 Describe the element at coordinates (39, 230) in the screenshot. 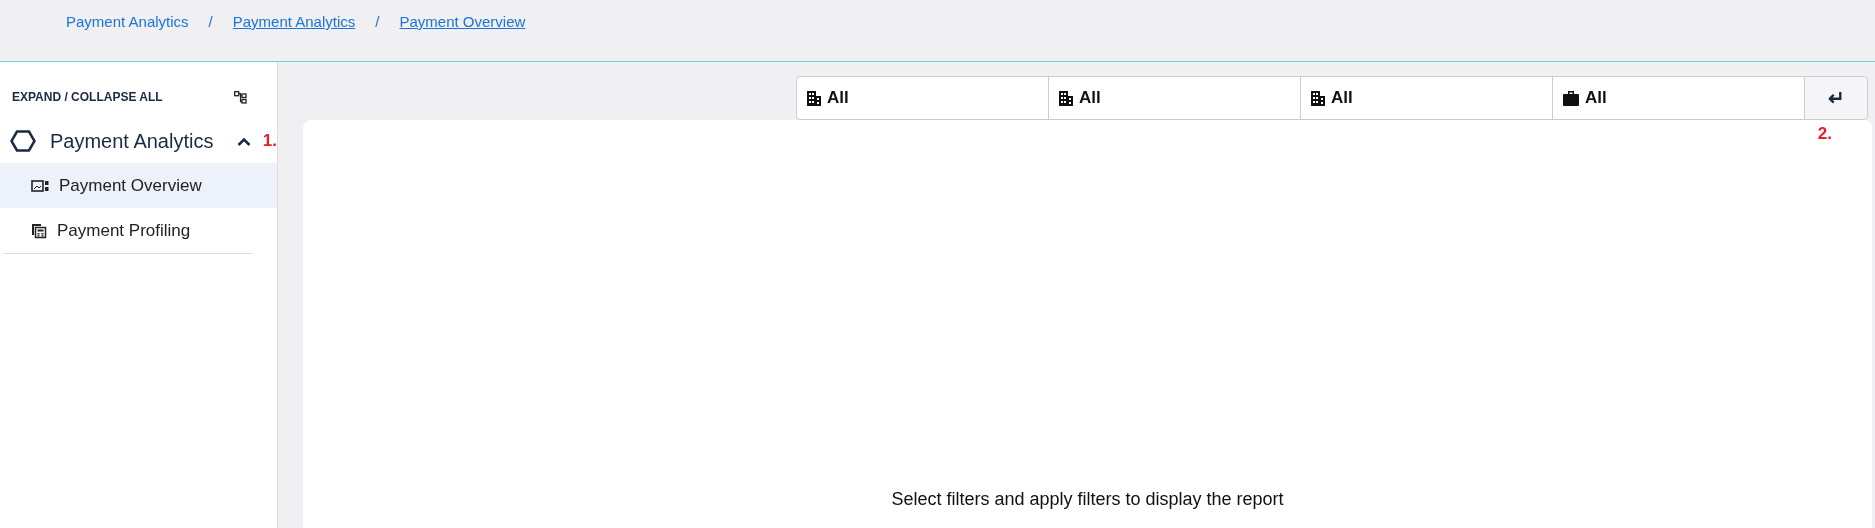

I see `calculator-icon` at that location.